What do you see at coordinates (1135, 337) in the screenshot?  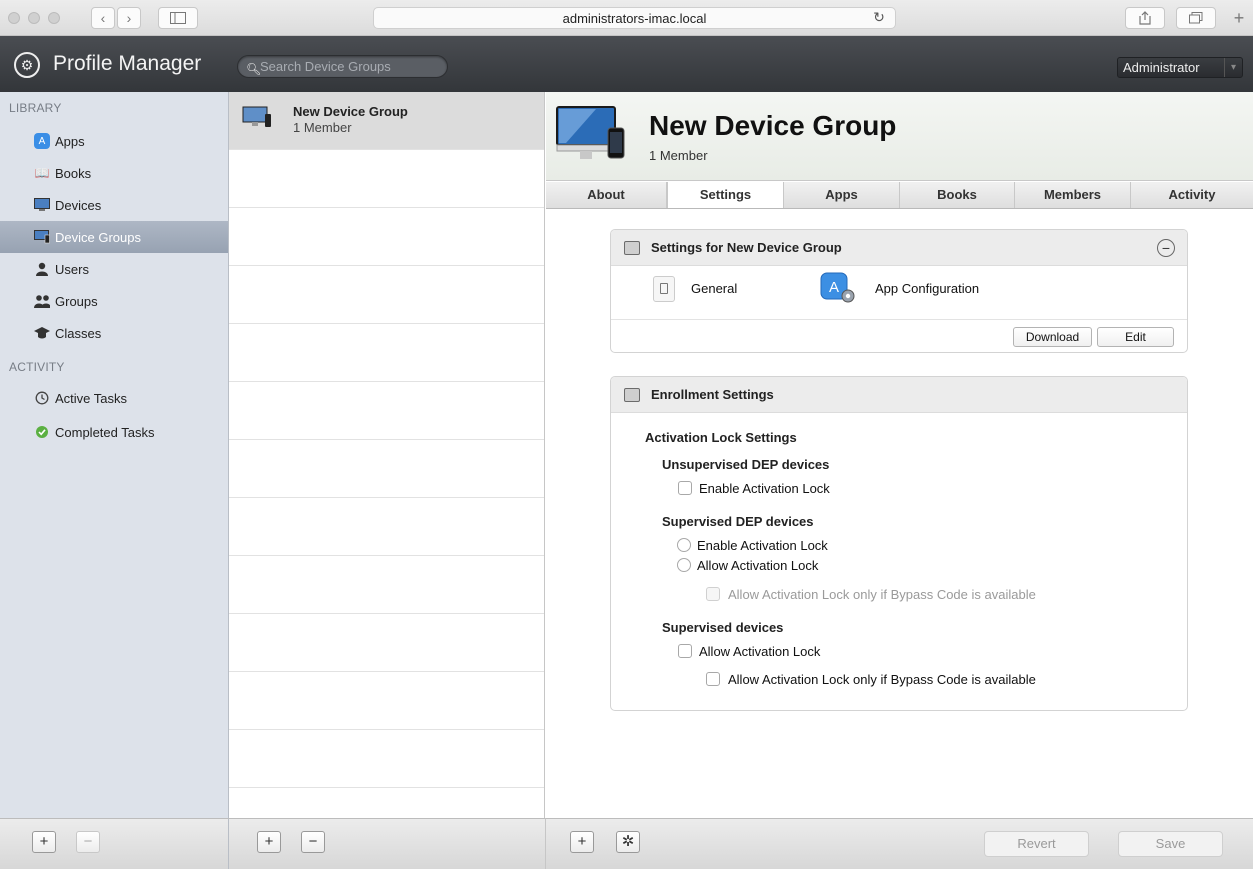 I see `edit-button: Edit` at bounding box center [1135, 337].